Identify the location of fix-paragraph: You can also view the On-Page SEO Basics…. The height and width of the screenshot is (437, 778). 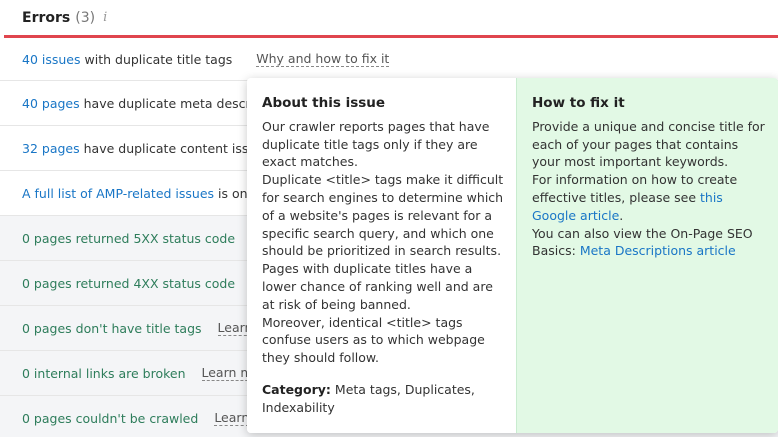
(649, 243).